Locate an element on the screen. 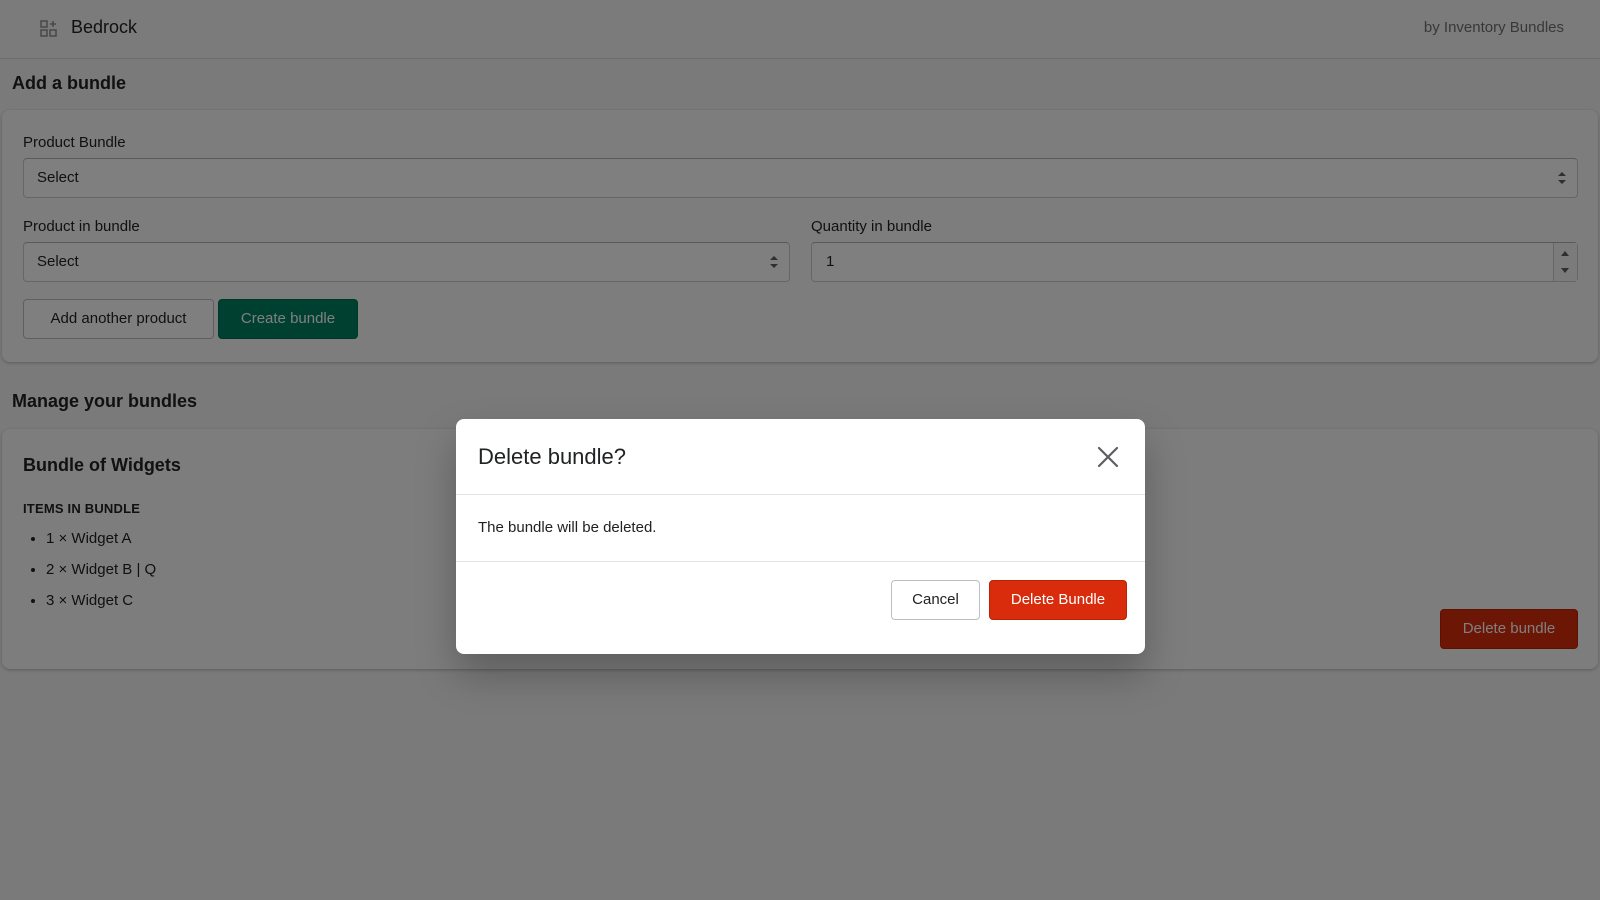 This screenshot has height=900, width=1600. confirm-delete-button: Delete Bundle is located at coordinates (1058, 600).